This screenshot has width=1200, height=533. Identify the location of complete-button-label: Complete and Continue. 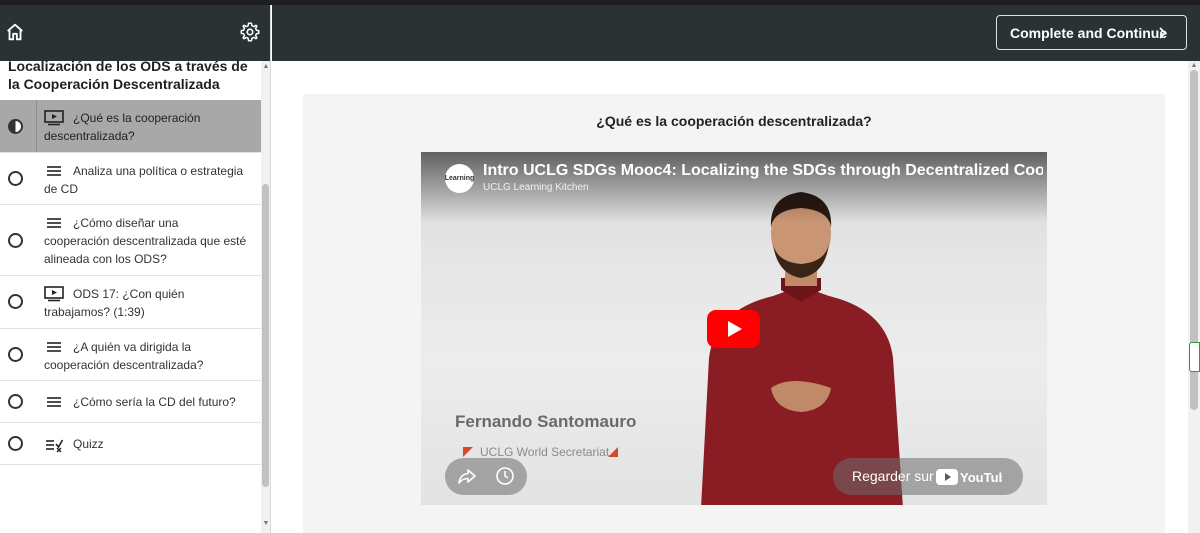
(1089, 32).